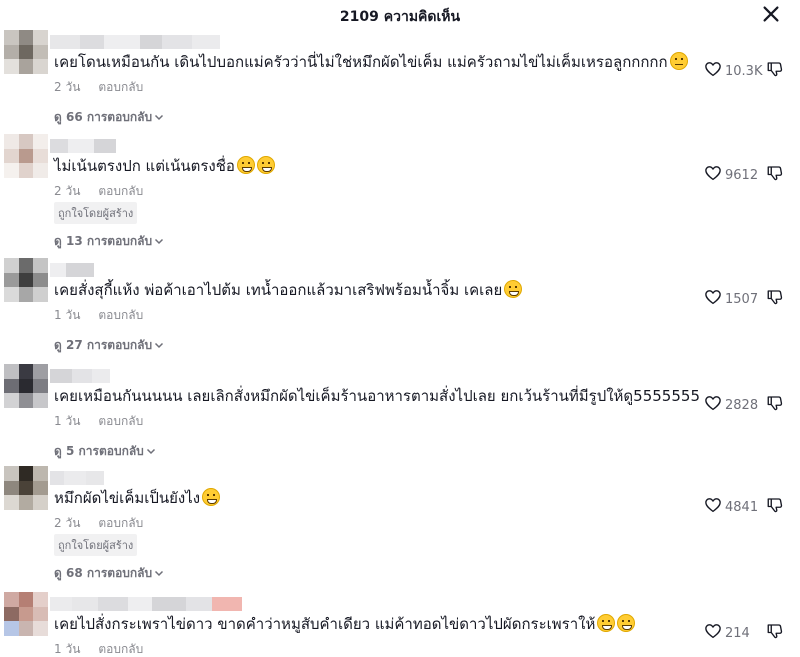  I want to click on like-count: 10.3K, so click(744, 71).